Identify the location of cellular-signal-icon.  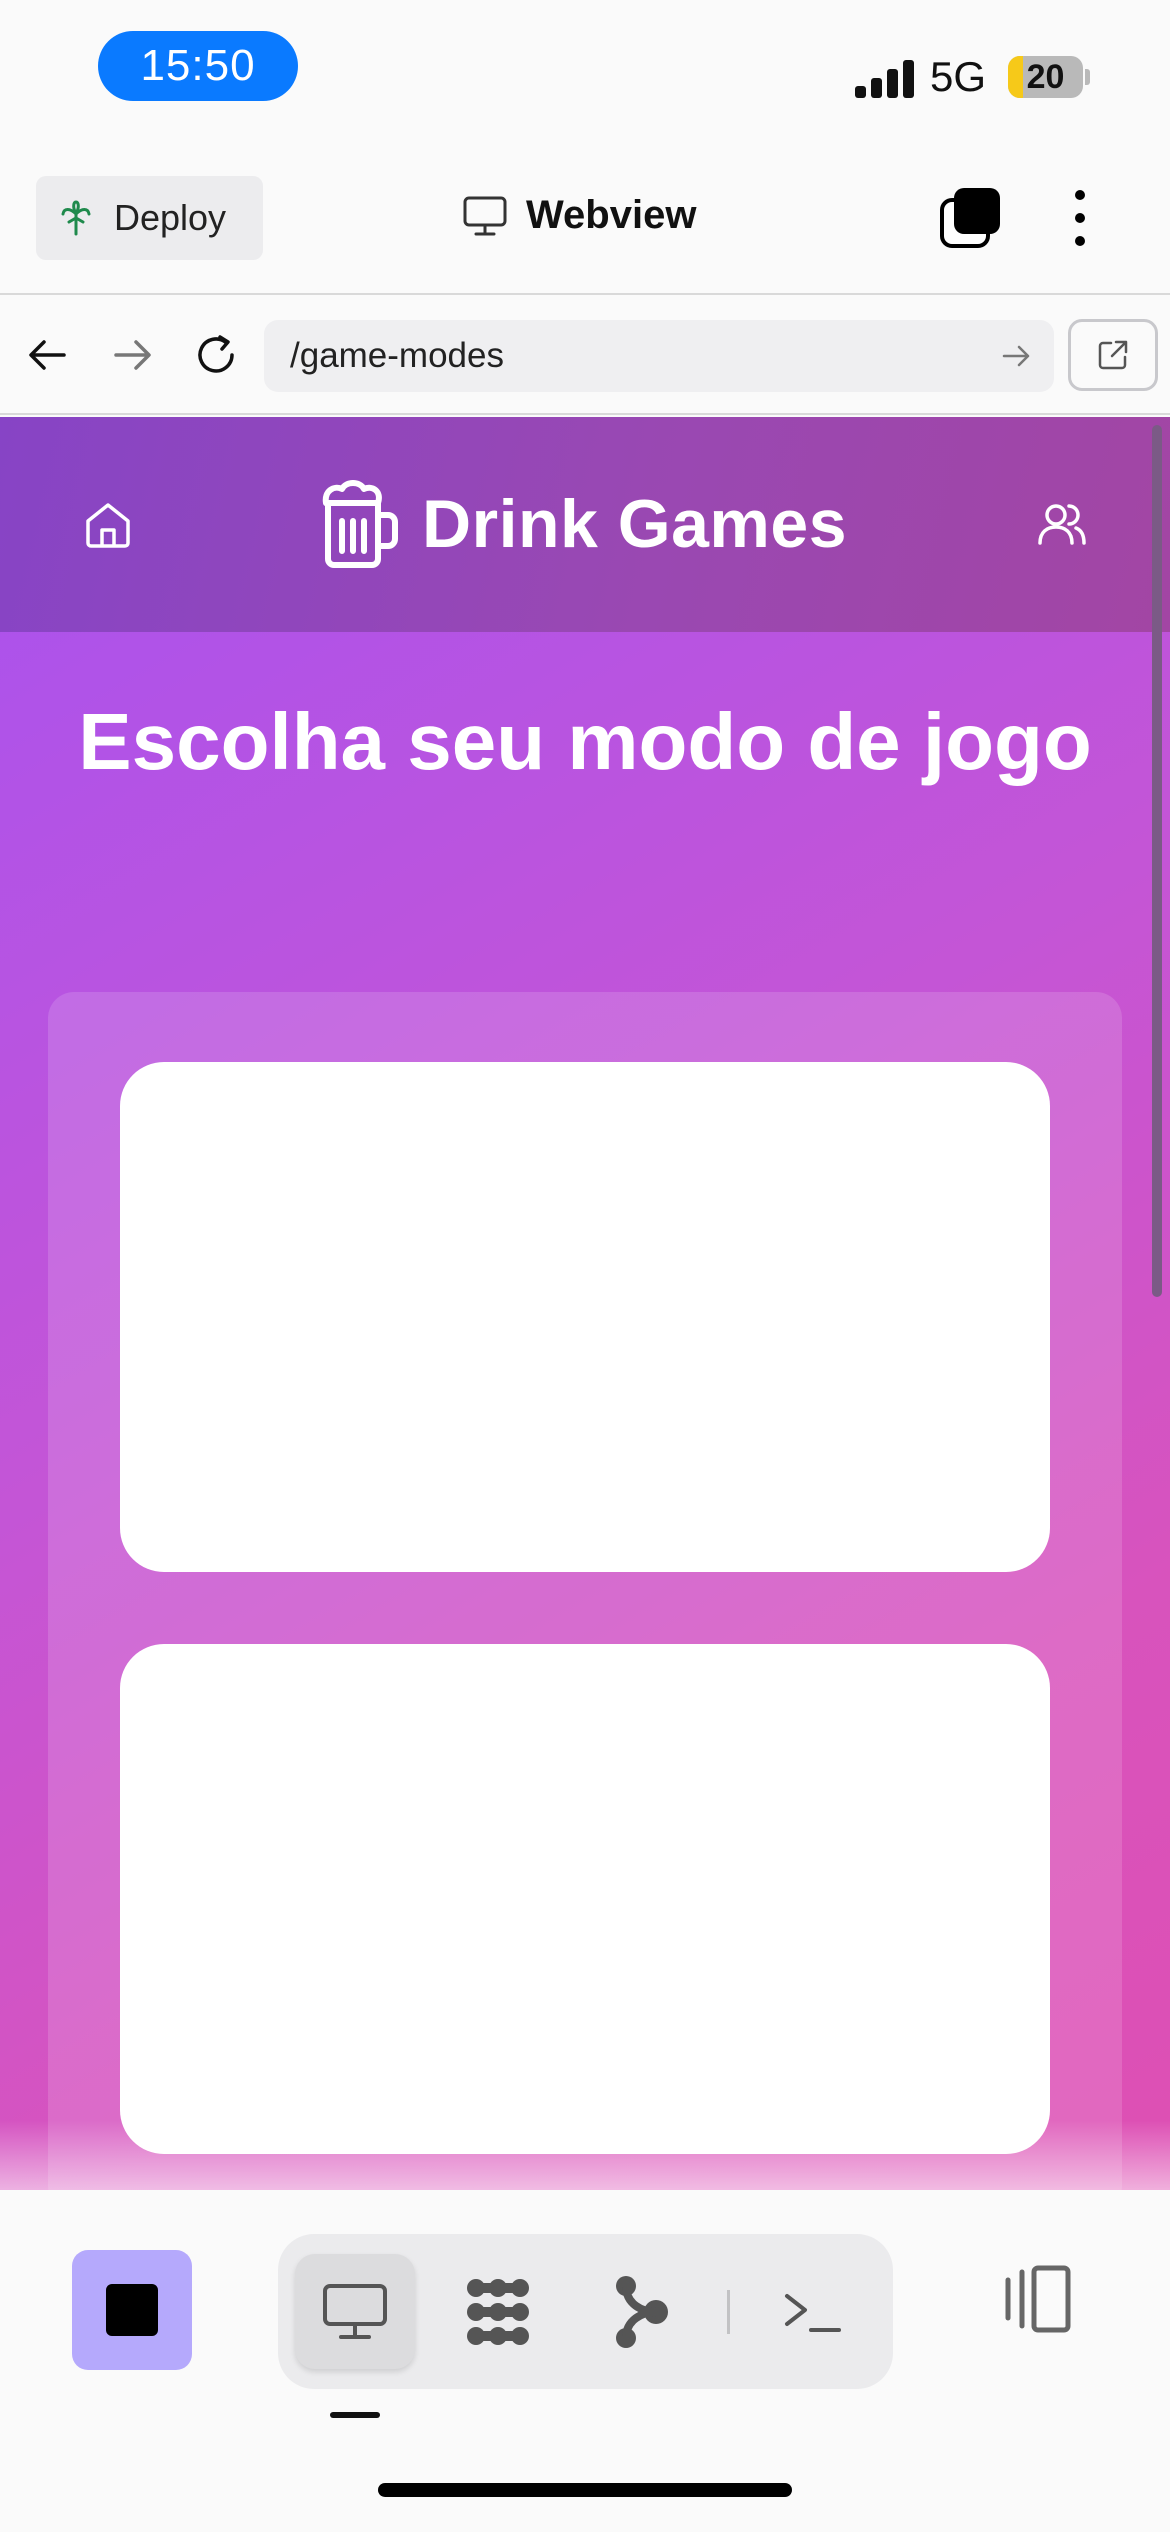
(885, 78).